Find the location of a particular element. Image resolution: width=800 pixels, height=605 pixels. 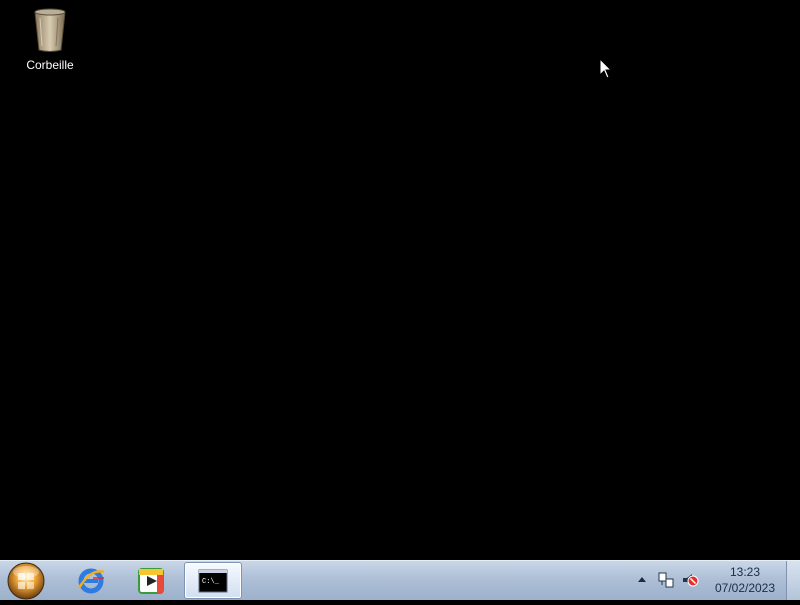

taskbar-internet-explorer-button is located at coordinates (91, 580).